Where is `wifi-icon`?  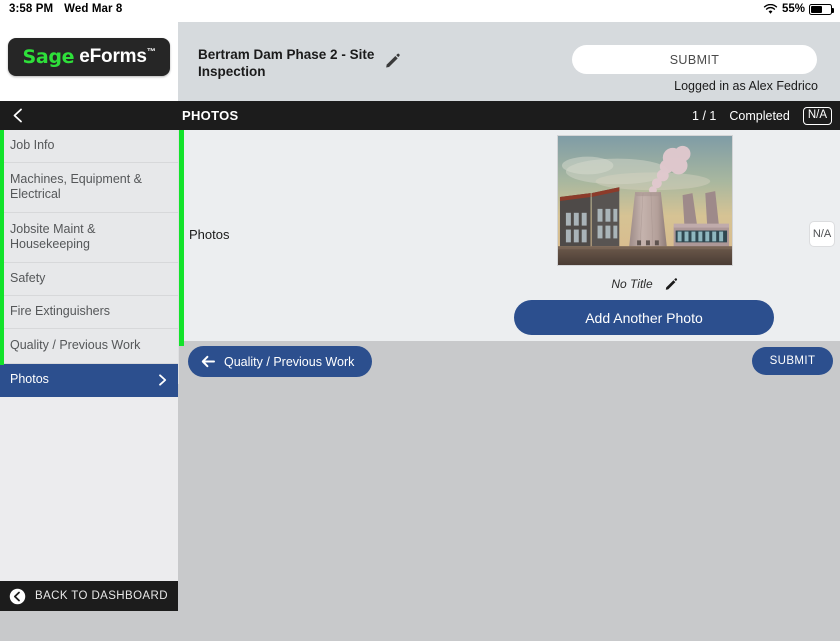 wifi-icon is located at coordinates (770, 8).